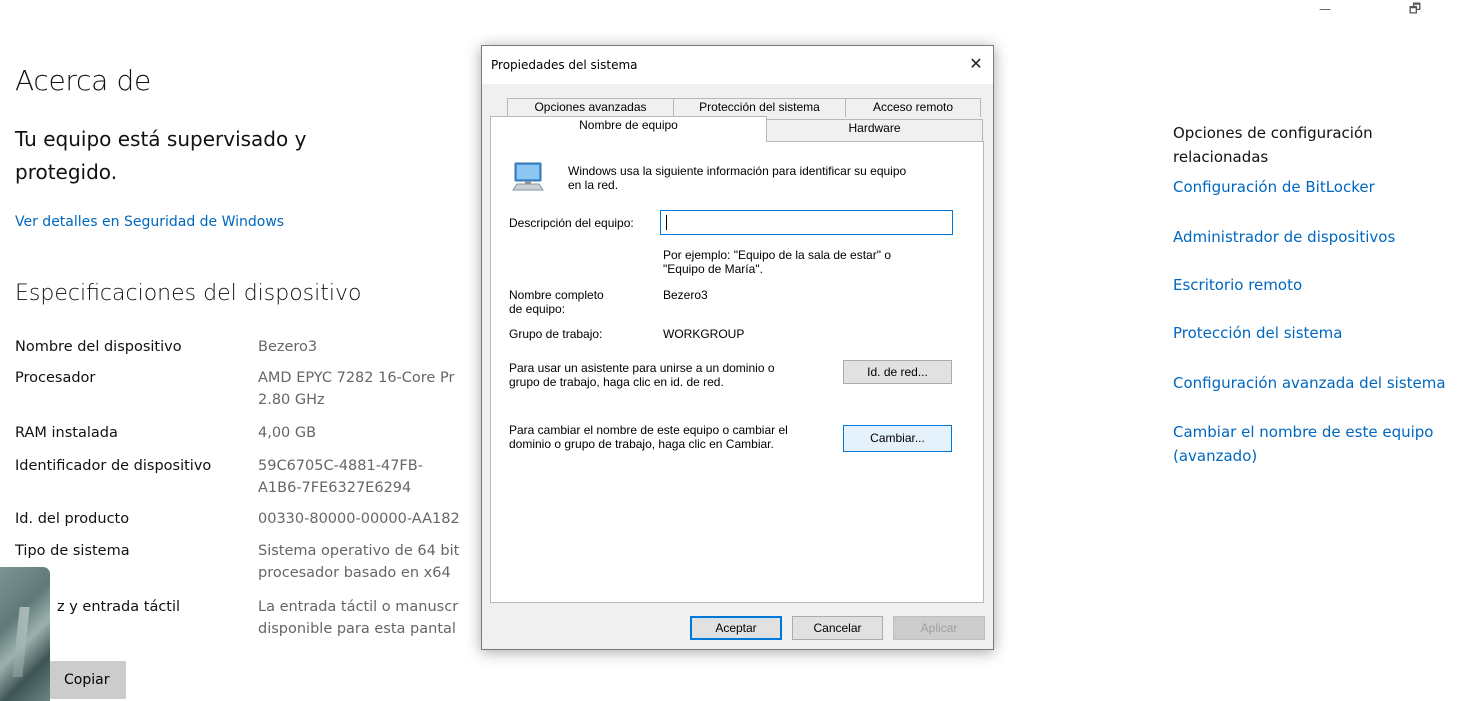  What do you see at coordinates (354, 573) in the screenshot?
I see `spec-value-line2: procesador basado en x64` at bounding box center [354, 573].